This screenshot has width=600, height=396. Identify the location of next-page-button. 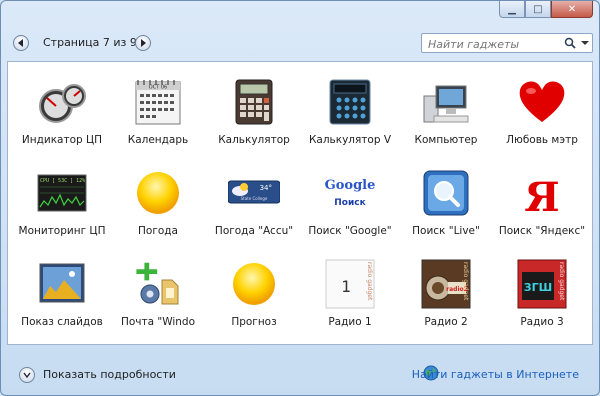
(143, 43).